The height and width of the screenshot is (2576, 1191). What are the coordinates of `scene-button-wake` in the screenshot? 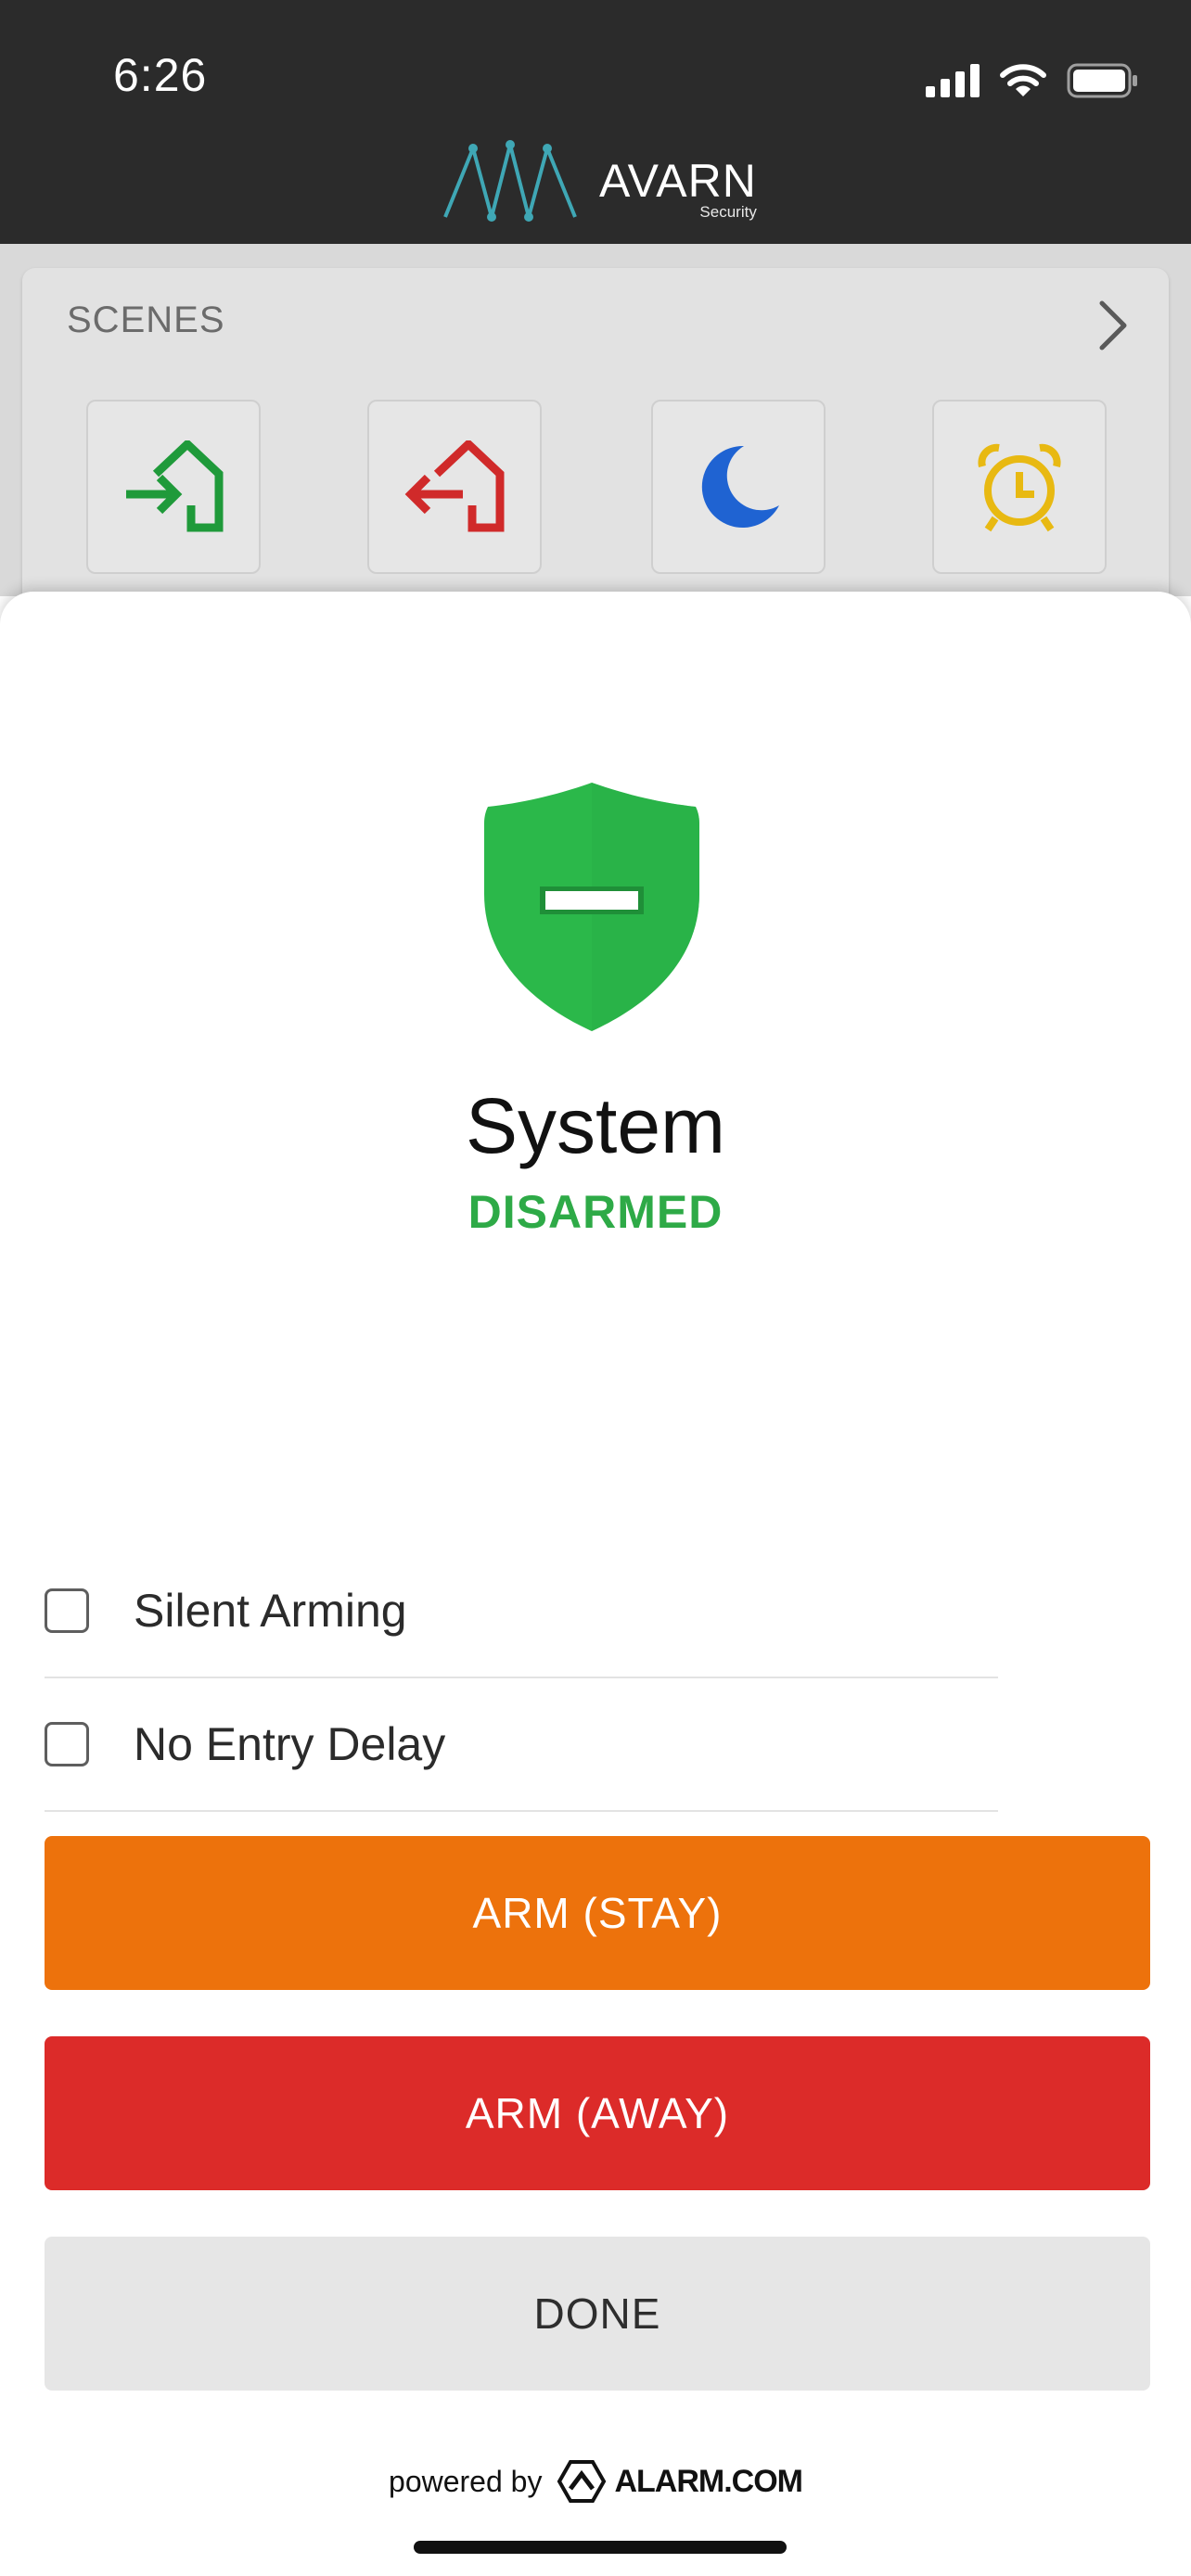 It's located at (1019, 487).